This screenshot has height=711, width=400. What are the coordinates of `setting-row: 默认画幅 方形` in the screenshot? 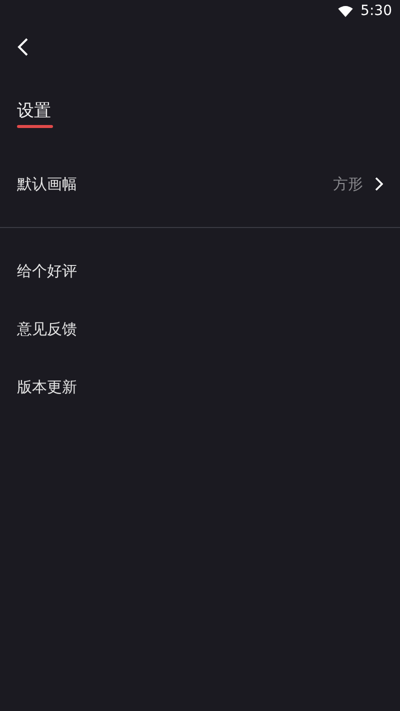 It's located at (200, 184).